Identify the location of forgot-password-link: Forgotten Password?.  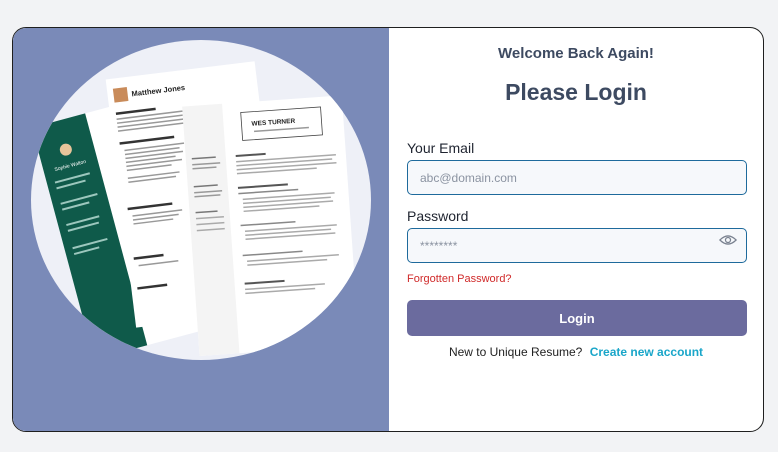
(459, 279).